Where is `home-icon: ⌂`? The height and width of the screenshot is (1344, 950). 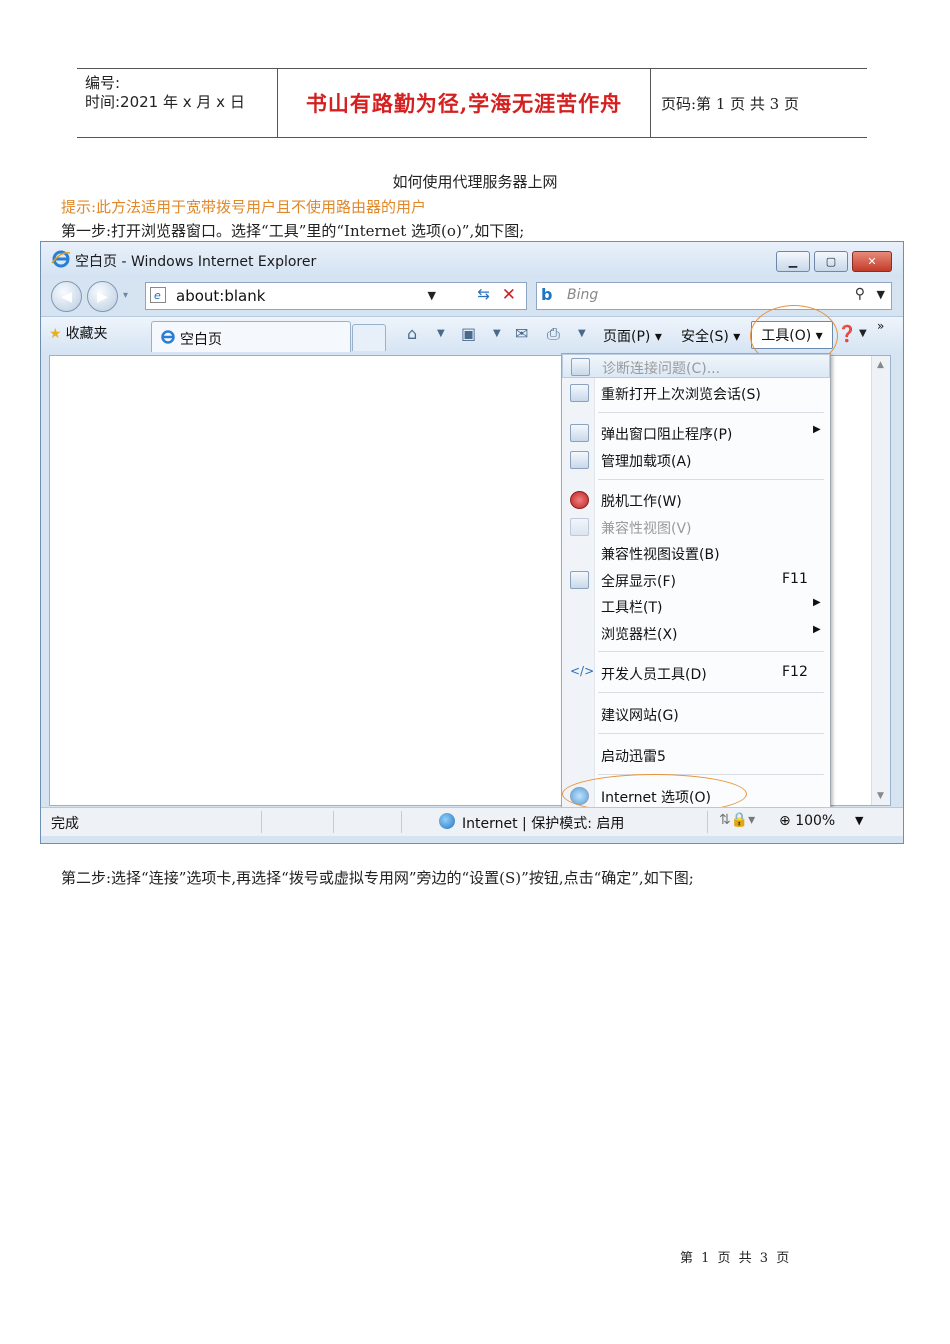
home-icon: ⌂ is located at coordinates (412, 333).